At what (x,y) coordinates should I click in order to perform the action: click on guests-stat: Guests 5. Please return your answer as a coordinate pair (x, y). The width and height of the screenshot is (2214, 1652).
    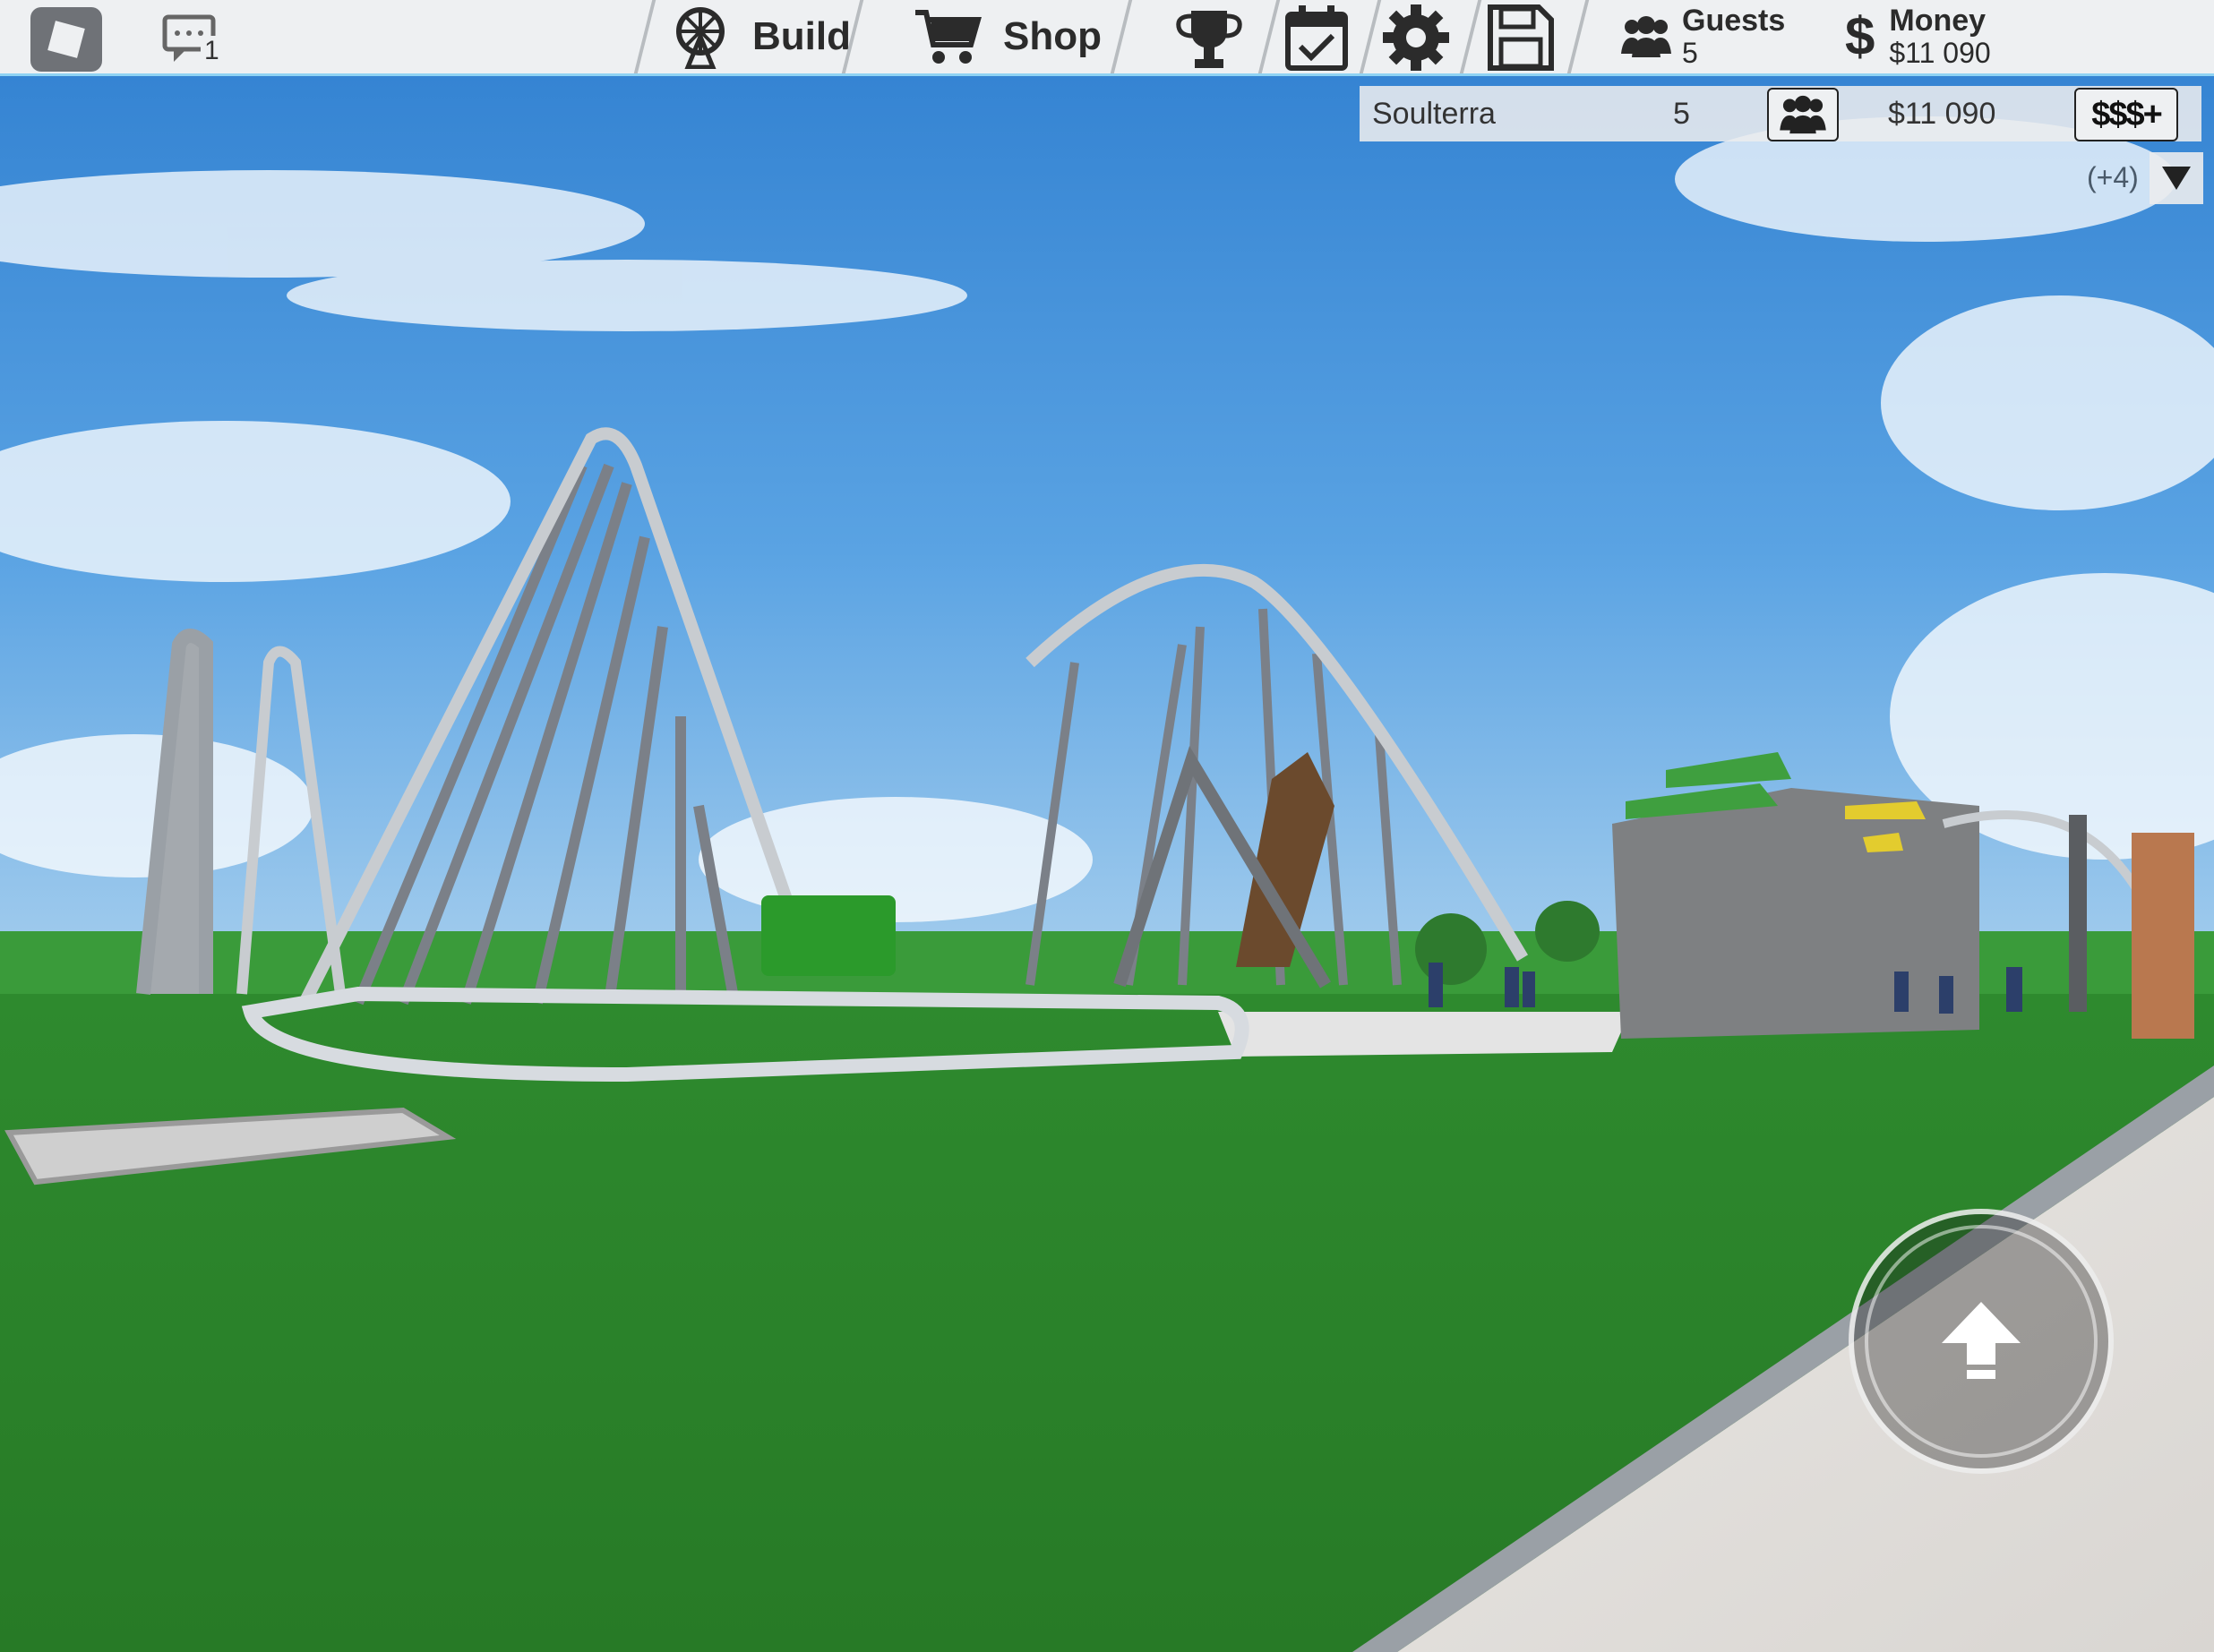
    Looking at the image, I should click on (1703, 37).